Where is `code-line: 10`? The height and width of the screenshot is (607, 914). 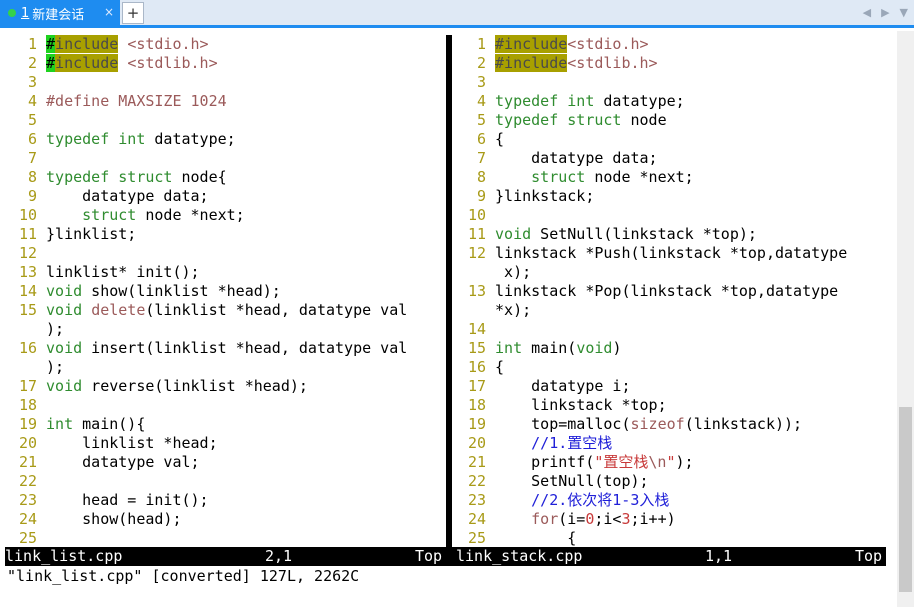 code-line: 10 is located at coordinates (675, 215).